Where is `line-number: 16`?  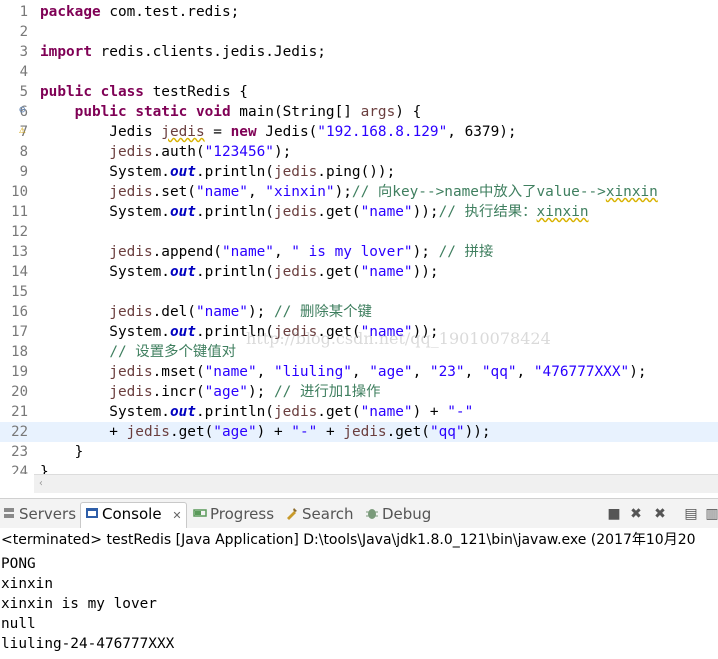
line-number: 16 is located at coordinates (19, 312).